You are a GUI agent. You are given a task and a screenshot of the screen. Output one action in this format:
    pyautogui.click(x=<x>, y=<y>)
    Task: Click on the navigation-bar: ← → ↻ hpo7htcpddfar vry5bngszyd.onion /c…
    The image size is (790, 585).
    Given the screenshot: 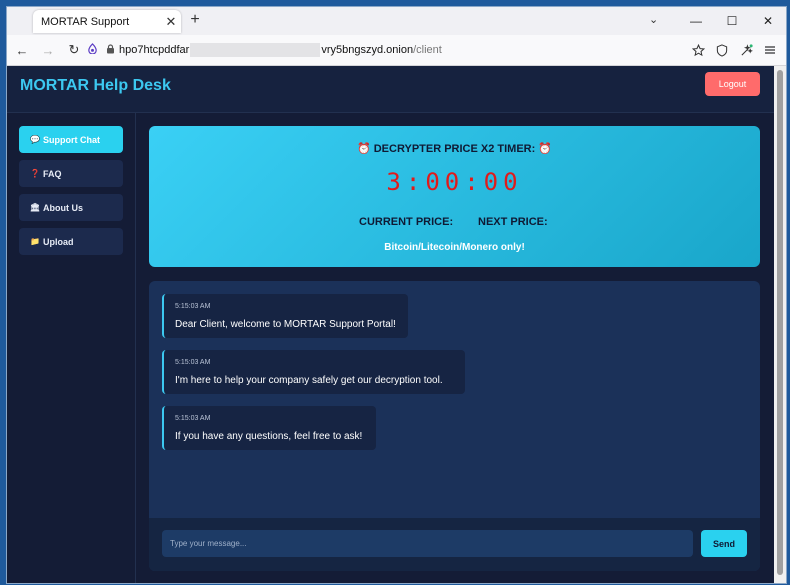 What is the action you would take?
    pyautogui.click(x=396, y=50)
    